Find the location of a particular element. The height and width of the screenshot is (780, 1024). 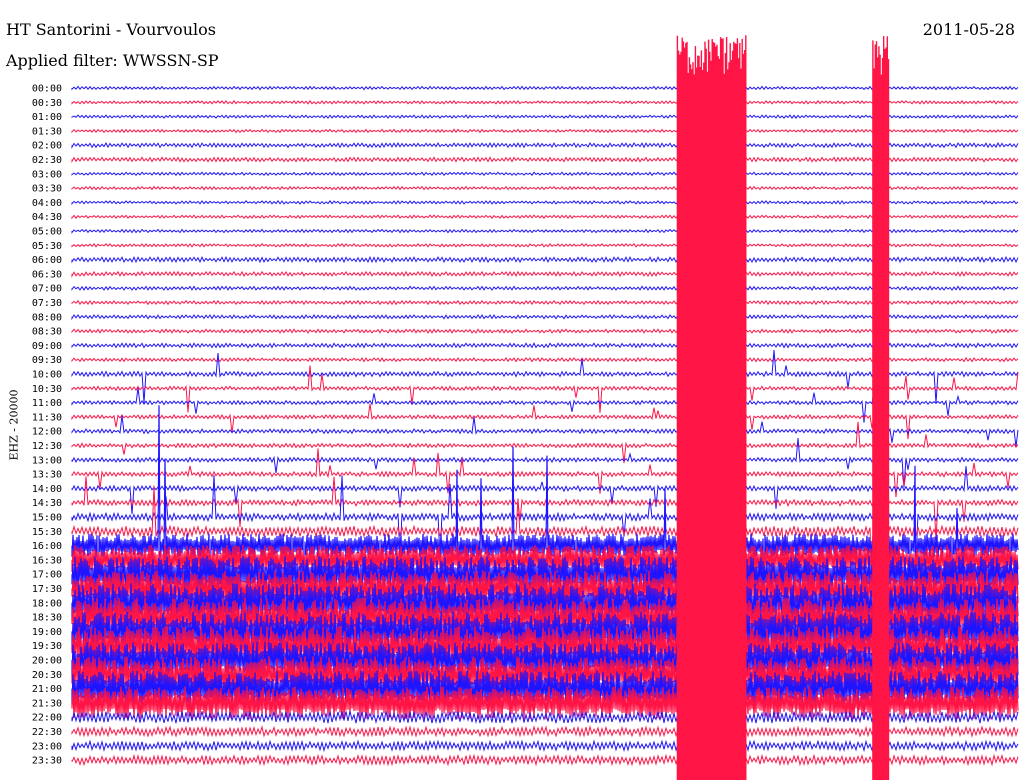

time-tick-label: 16:00 is located at coordinates (47, 546).